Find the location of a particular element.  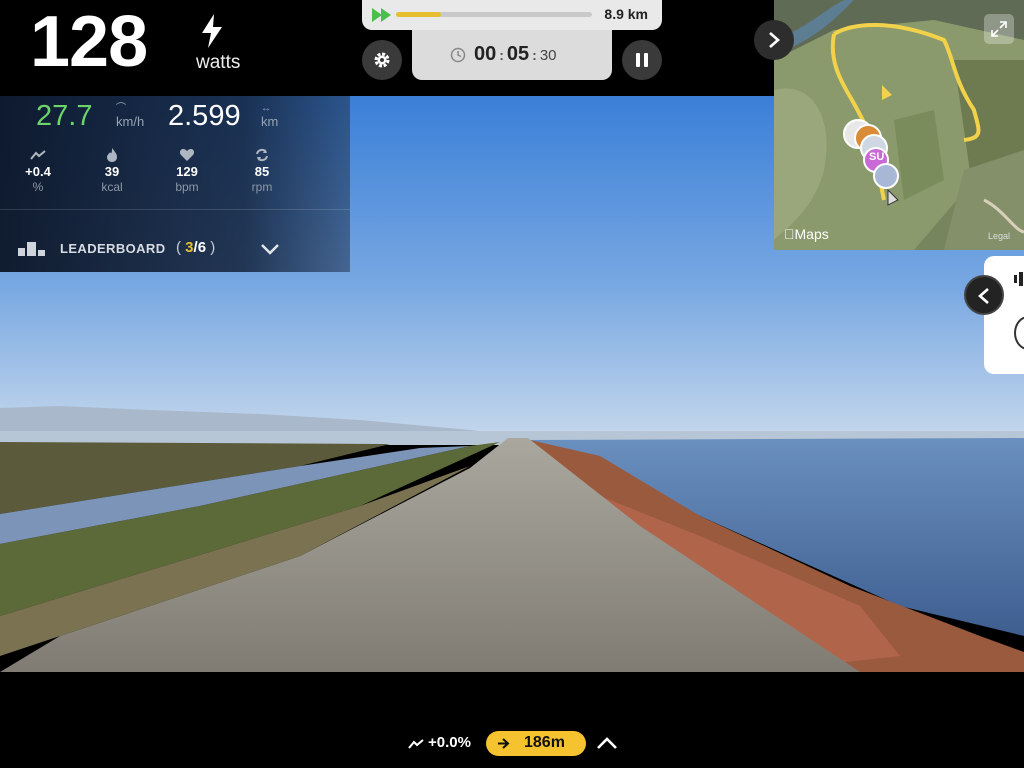

dumbbell-icon is located at coordinates (1018, 279).